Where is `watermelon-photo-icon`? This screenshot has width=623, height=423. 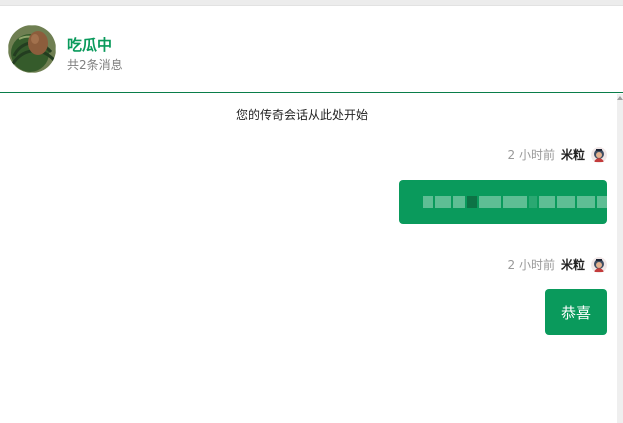
watermelon-photo-icon is located at coordinates (32, 49).